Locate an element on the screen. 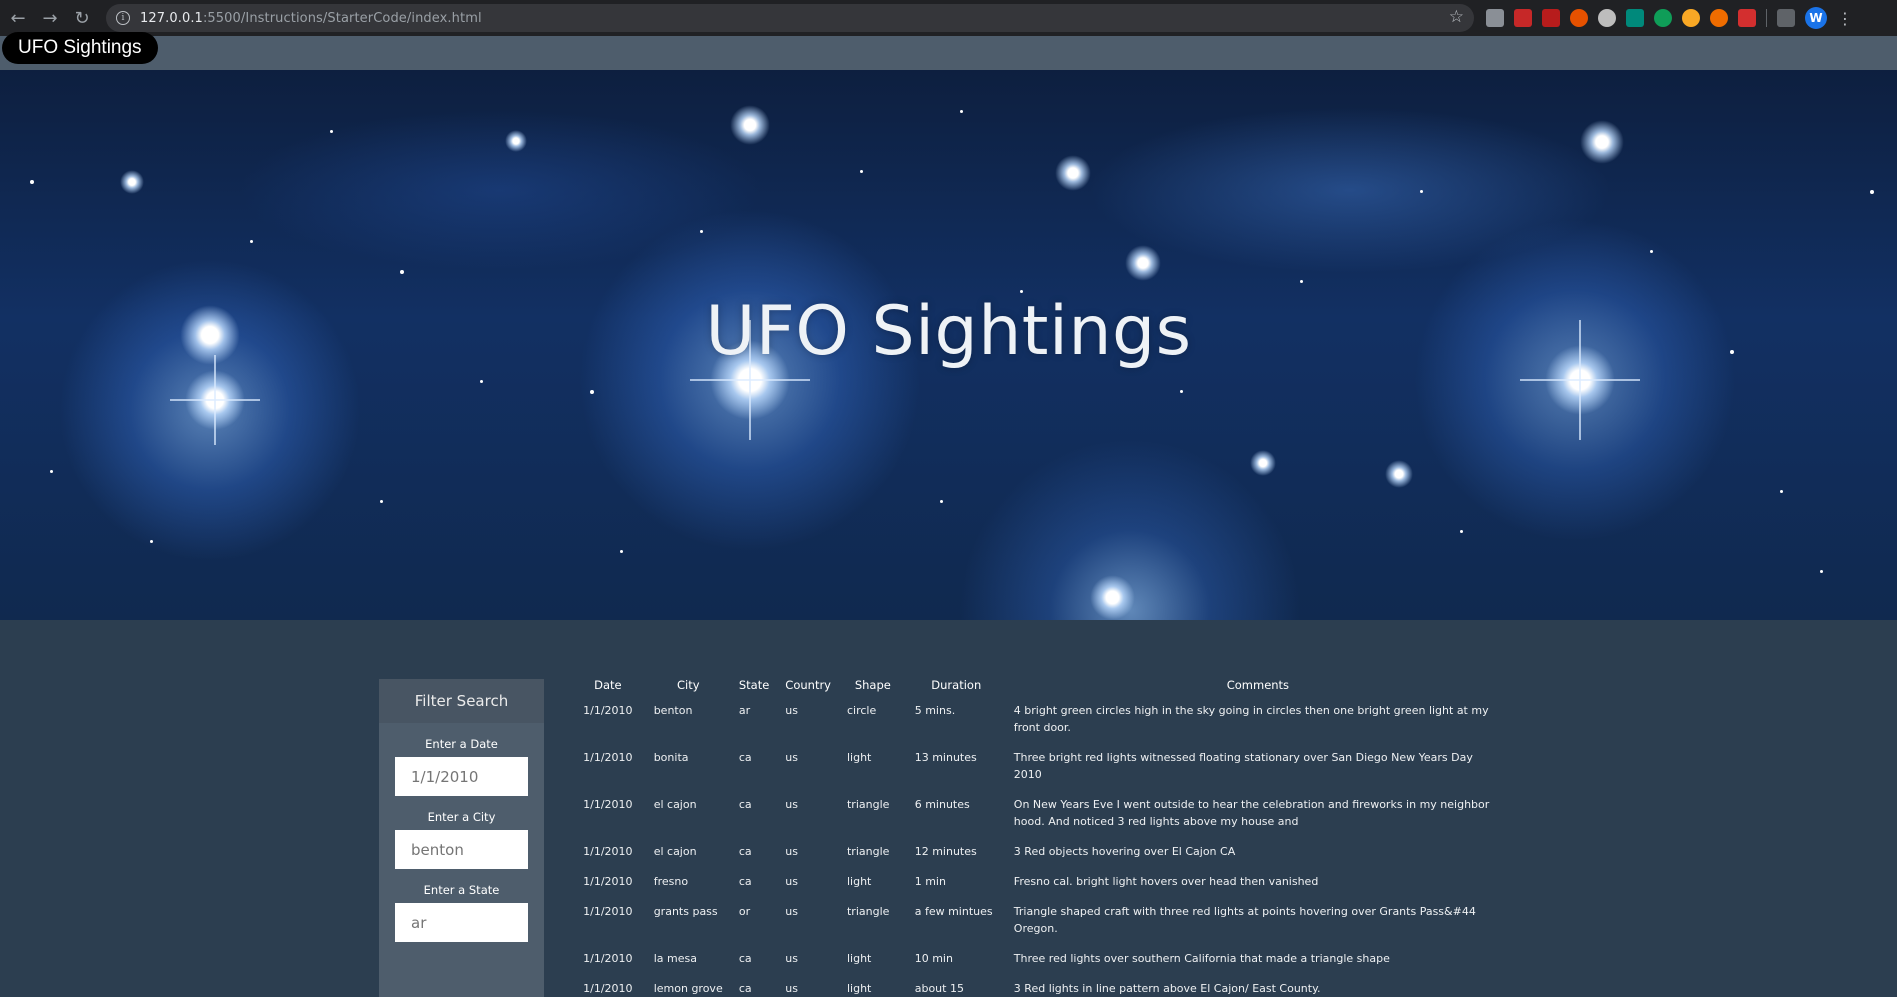 The image size is (1897, 997). cell-comments: 3 Red objects hovering over El Cajon CA is located at coordinates (1124, 851).